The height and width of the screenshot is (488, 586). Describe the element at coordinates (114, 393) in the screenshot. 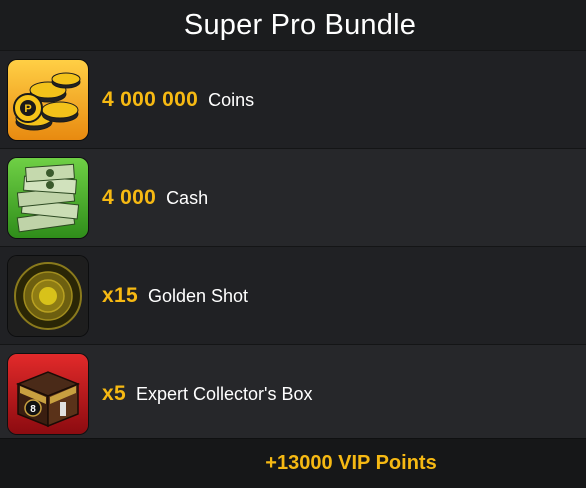

I see `item-quantity: x5` at that location.